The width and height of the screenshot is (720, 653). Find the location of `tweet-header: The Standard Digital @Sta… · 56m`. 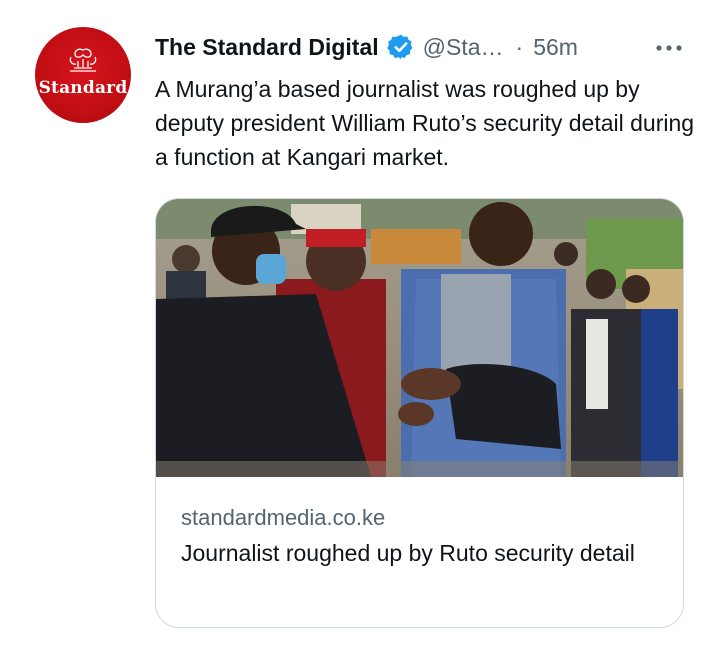

tweet-header: The Standard Digital @Sta… · 56m is located at coordinates (425, 47).